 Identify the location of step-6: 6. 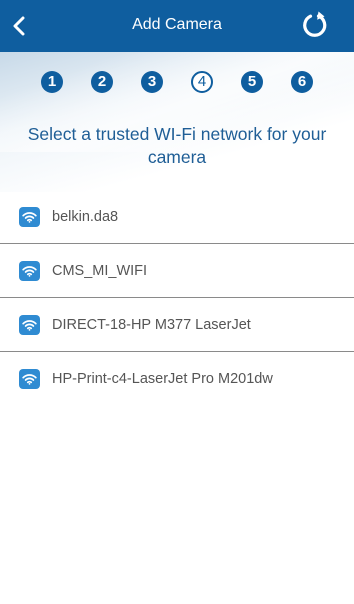
(302, 82).